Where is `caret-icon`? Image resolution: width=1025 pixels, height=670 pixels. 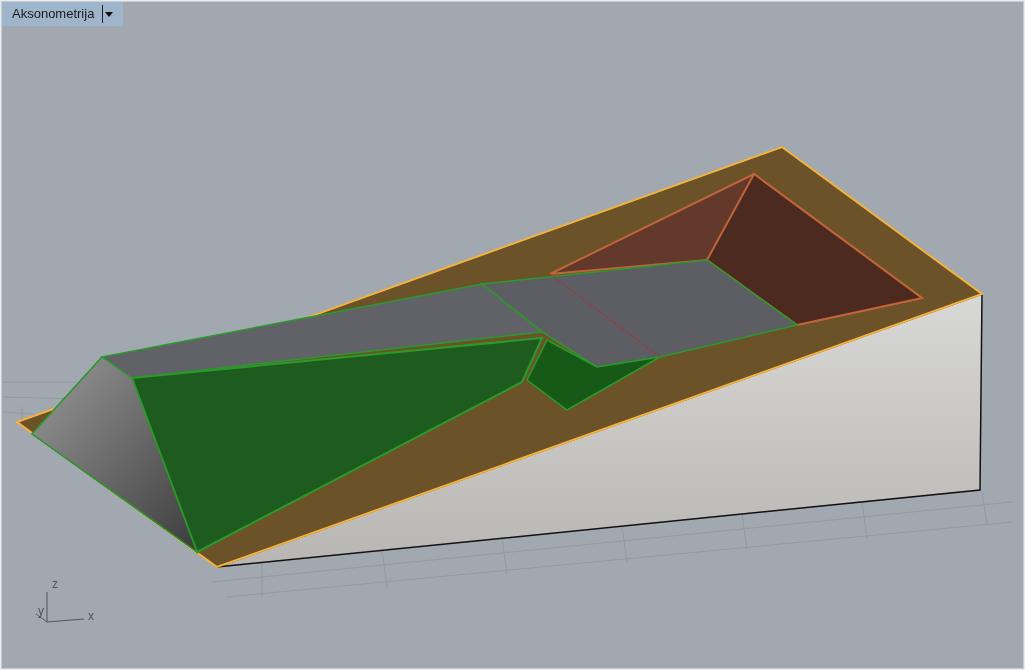
caret-icon is located at coordinates (109, 14).